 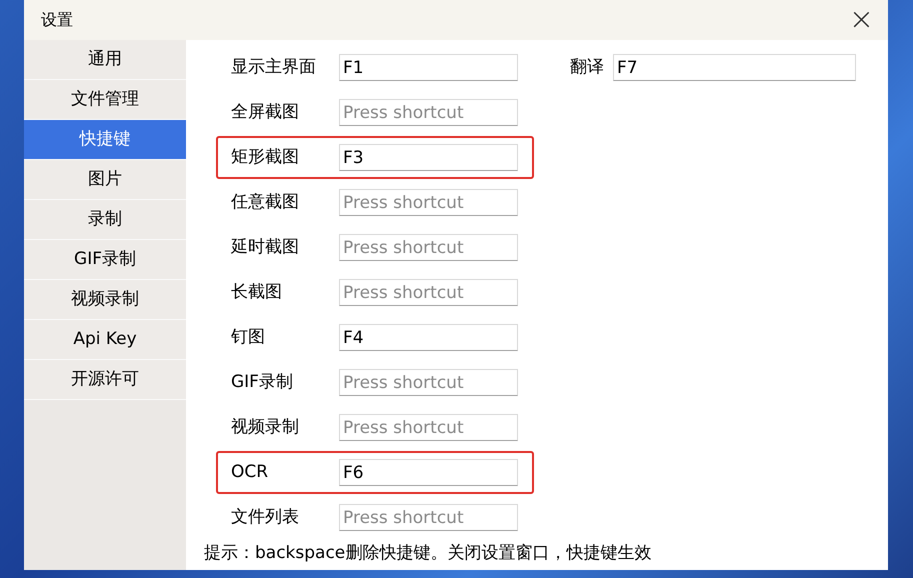 I want to click on shortcut-label: 文件列表, so click(x=265, y=517).